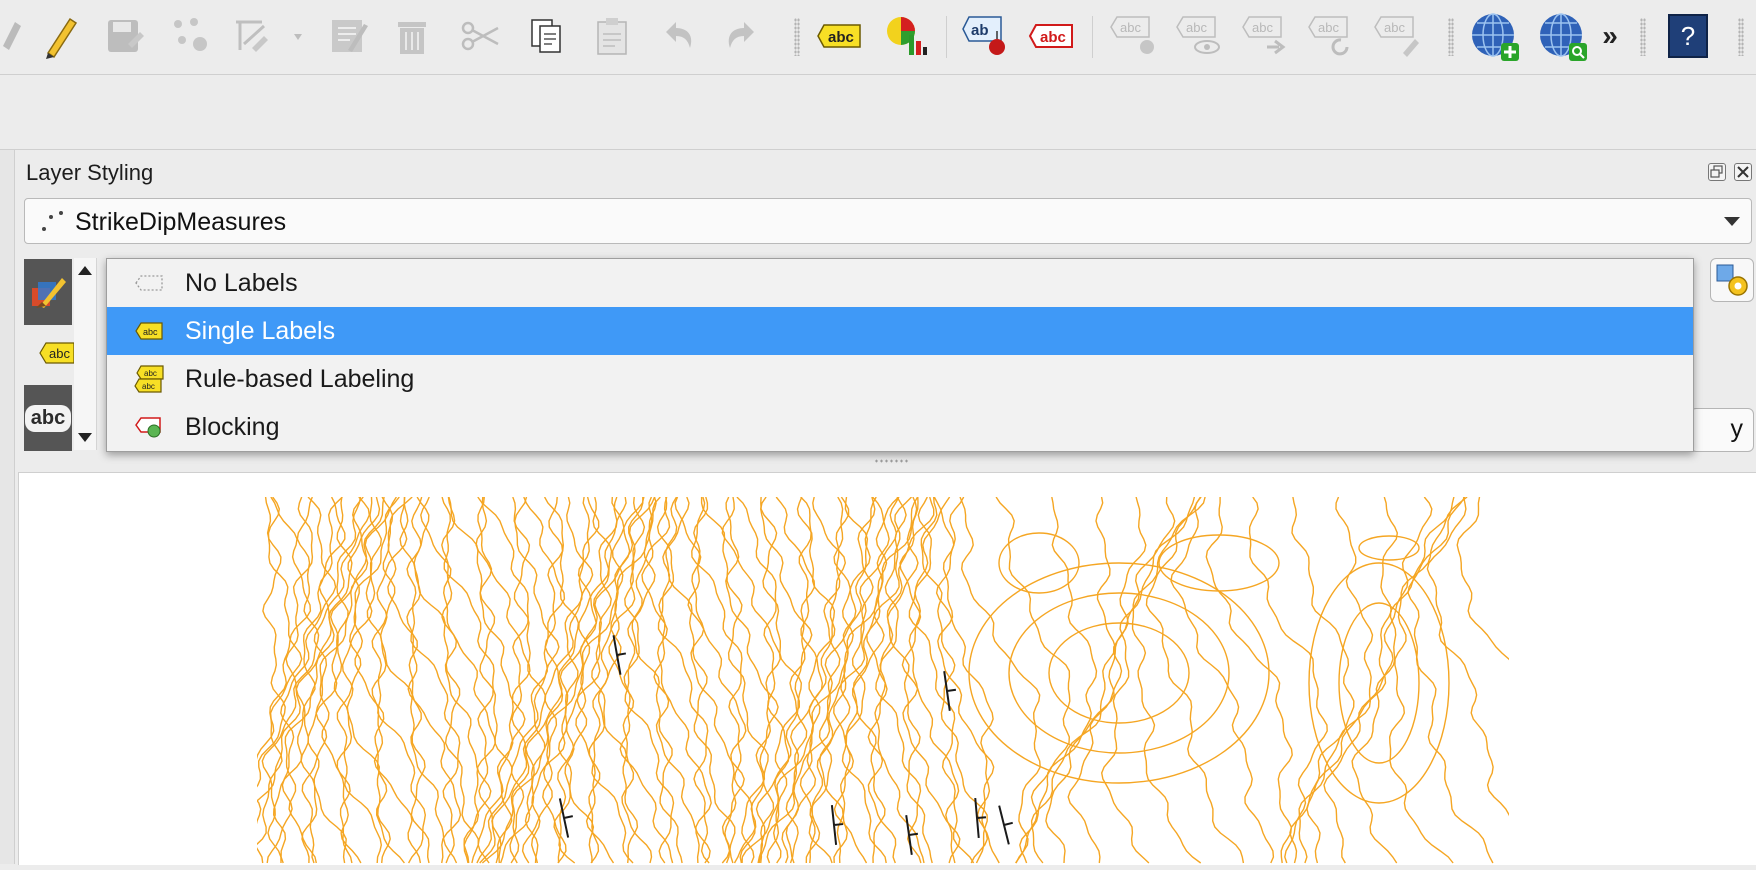 The height and width of the screenshot is (870, 1756). Describe the element at coordinates (268, 36) in the screenshot. I see `vertex-tool-dropdown-icon` at that location.